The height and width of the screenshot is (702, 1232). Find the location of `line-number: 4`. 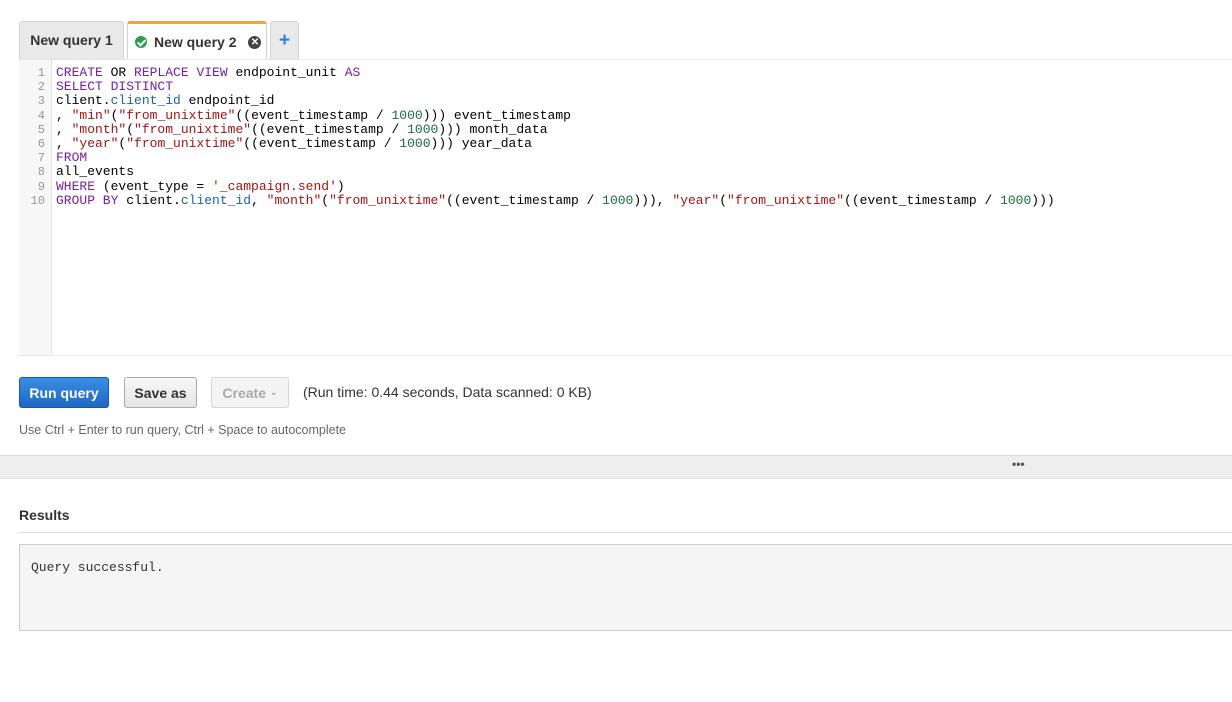

line-number: 4 is located at coordinates (41, 115).